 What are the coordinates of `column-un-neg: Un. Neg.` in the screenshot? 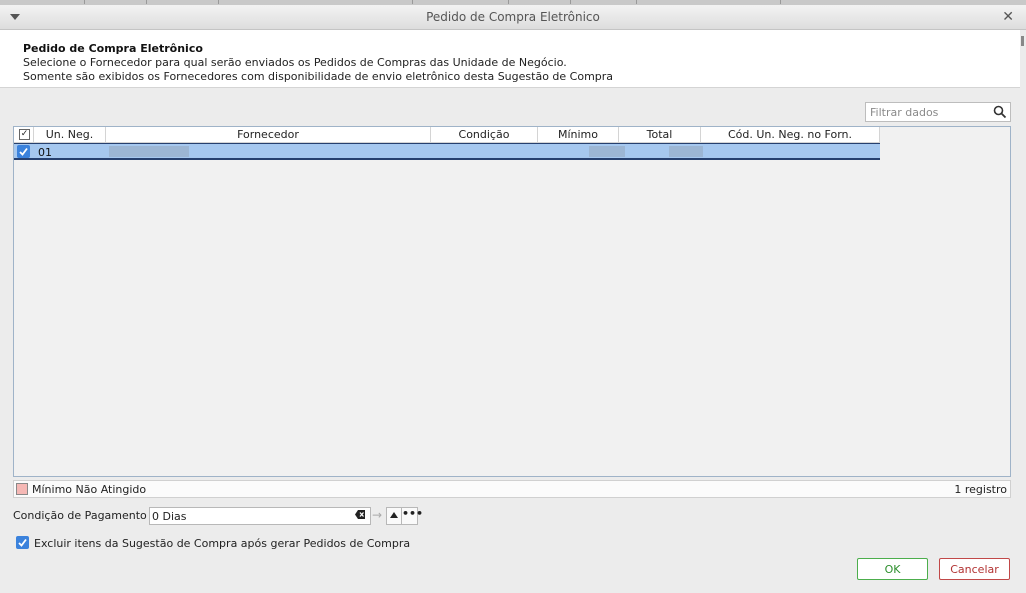 It's located at (70, 134).